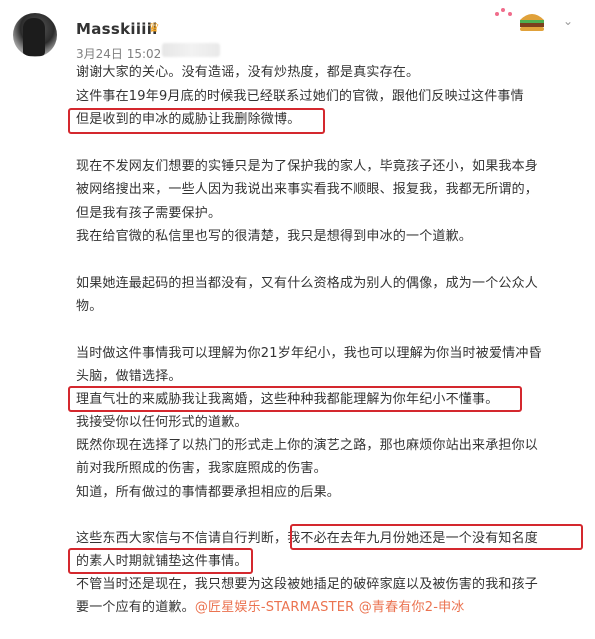 This screenshot has width=595, height=639. What do you see at coordinates (300, 96) in the screenshot?
I see `post-line-2: 这件事在19年9月底的时候我已经联系过她们的官微，跟他们反映过这件事情` at bounding box center [300, 96].